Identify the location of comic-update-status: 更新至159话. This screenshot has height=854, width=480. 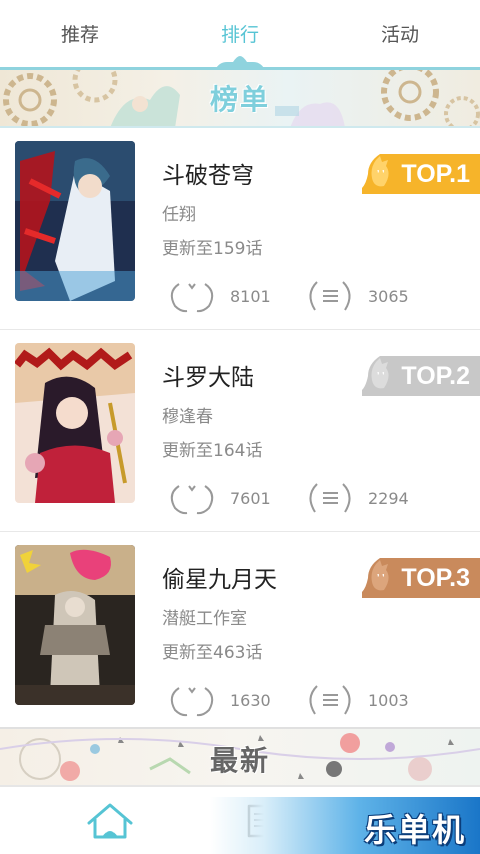
(212, 249).